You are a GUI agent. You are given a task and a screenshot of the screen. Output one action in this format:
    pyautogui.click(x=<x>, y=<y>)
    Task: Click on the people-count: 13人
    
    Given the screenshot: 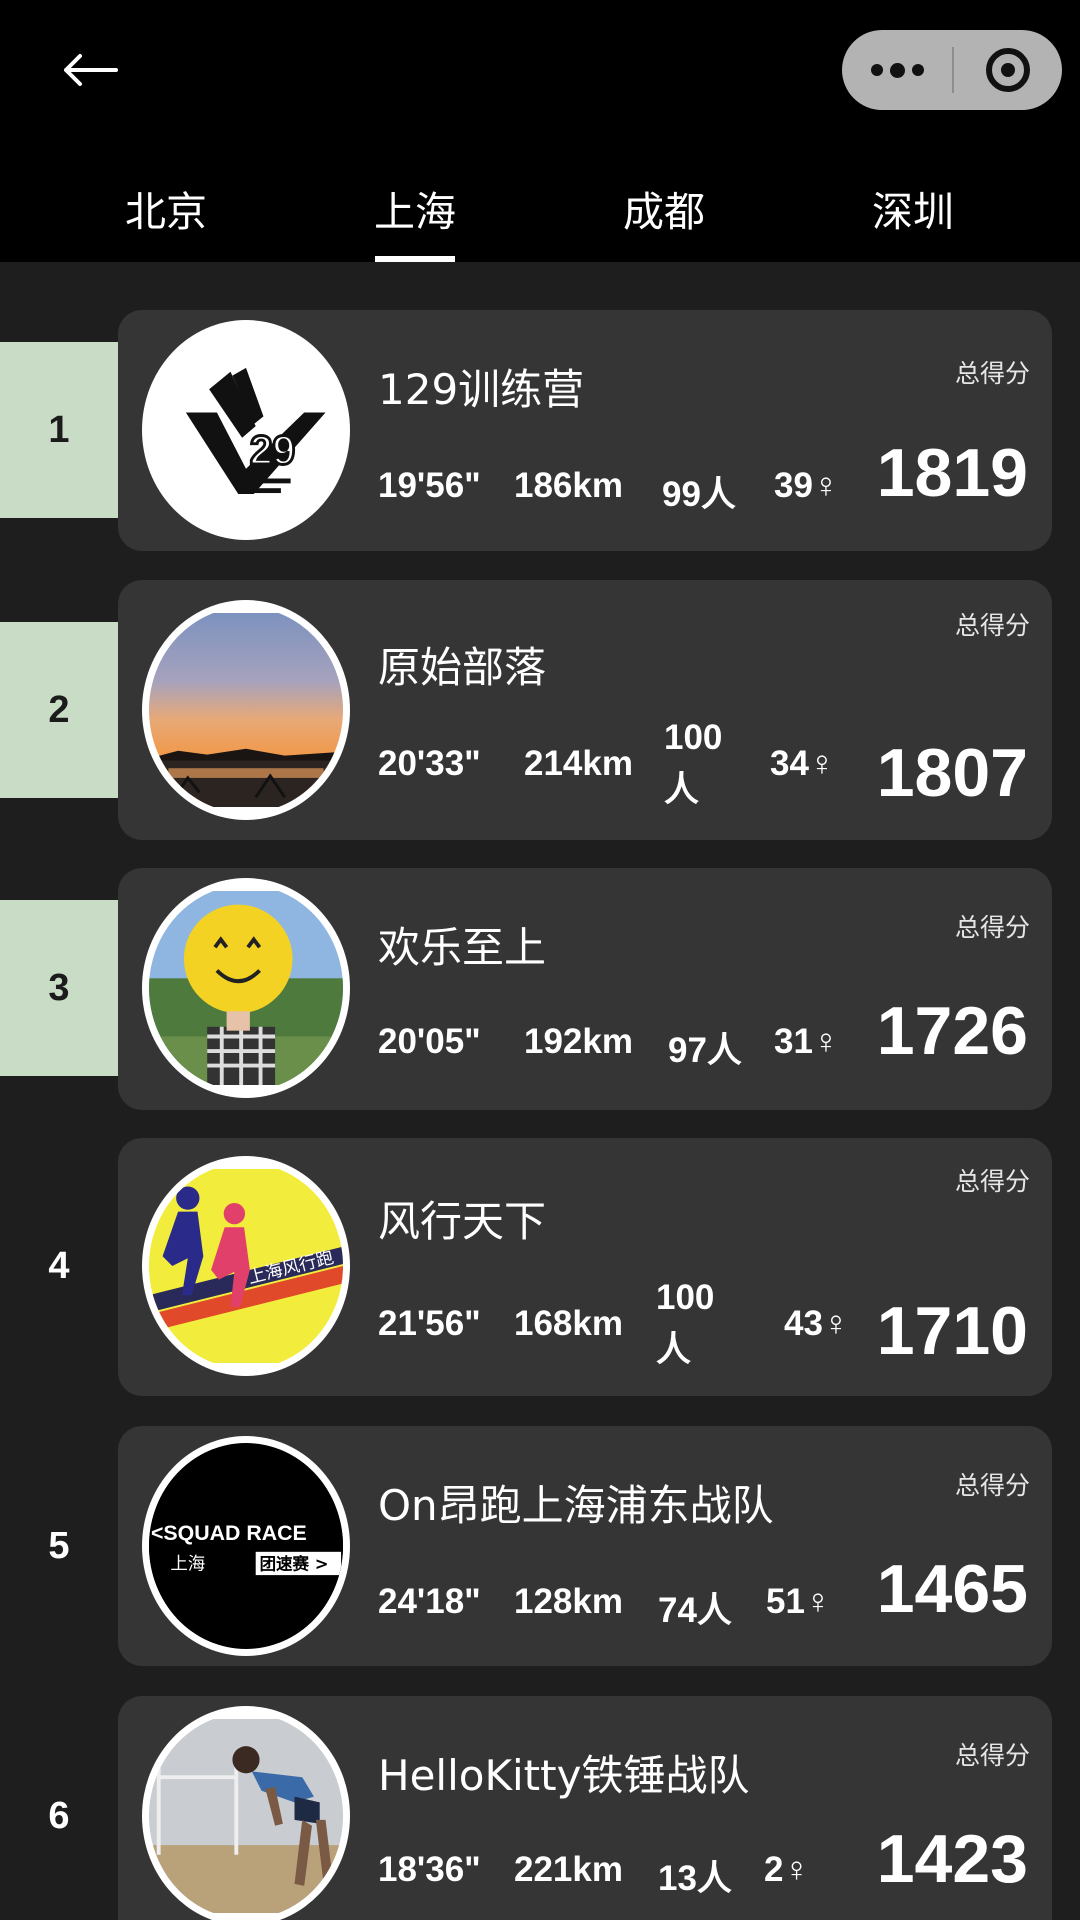 What is the action you would take?
    pyautogui.click(x=695, y=1878)
    